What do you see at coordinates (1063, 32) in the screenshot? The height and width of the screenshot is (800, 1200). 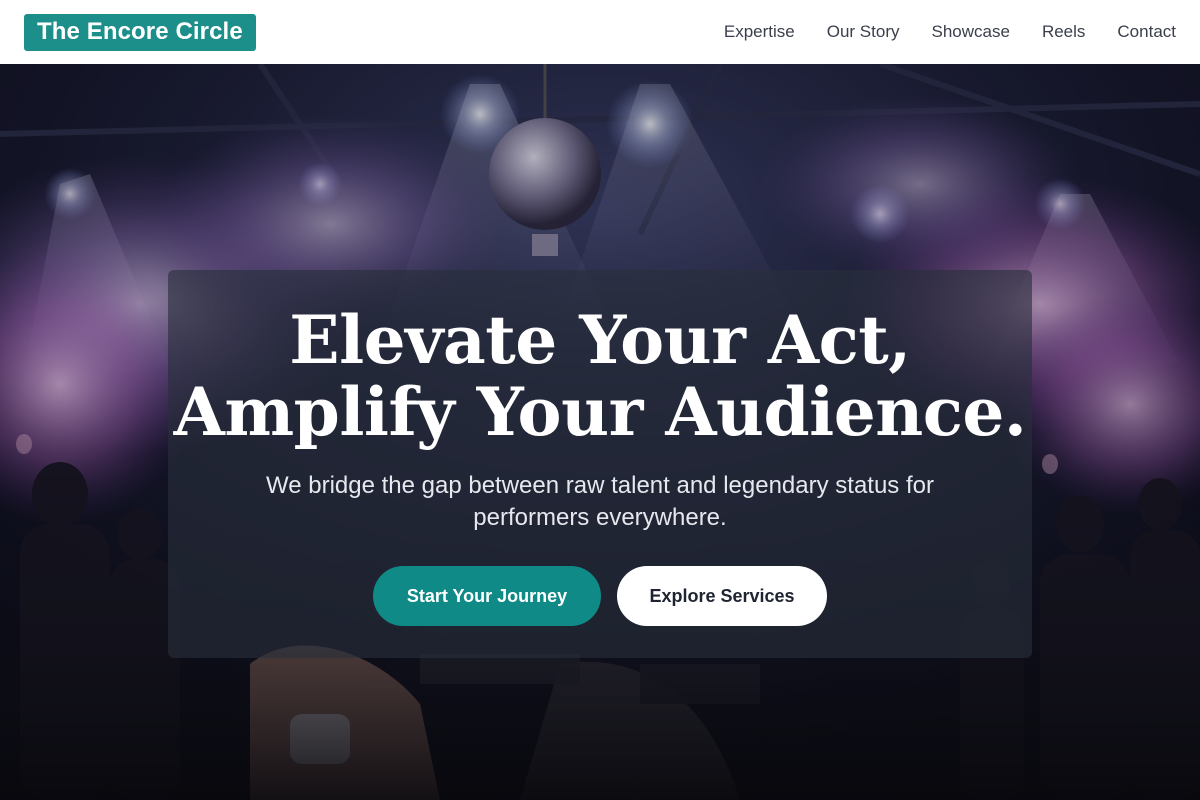 I see `nav-item-reels: Reels` at bounding box center [1063, 32].